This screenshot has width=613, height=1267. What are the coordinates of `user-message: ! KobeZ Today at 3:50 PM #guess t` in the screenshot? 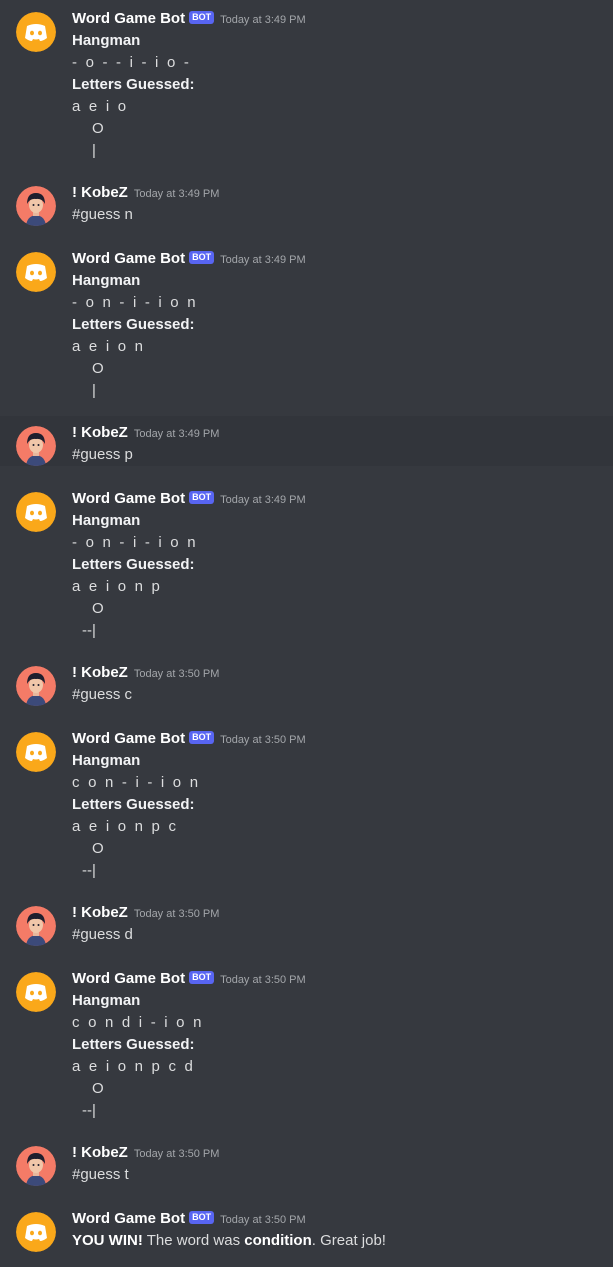 It's located at (306, 1161).